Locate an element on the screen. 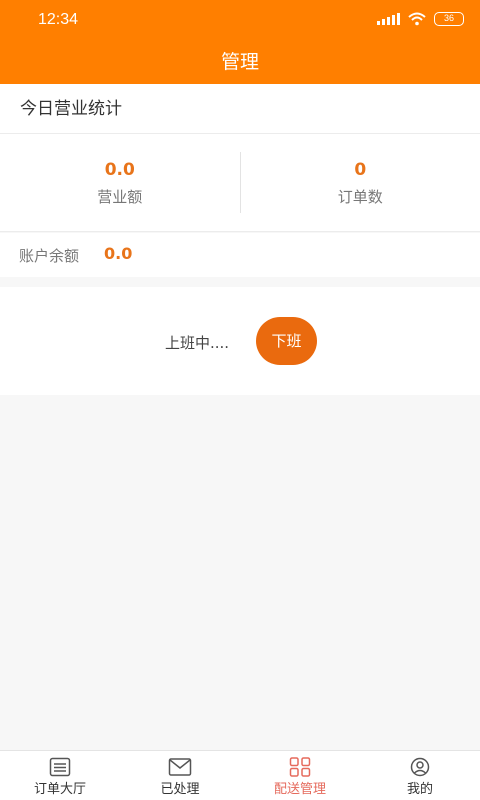  signal-icon is located at coordinates (388, 19).